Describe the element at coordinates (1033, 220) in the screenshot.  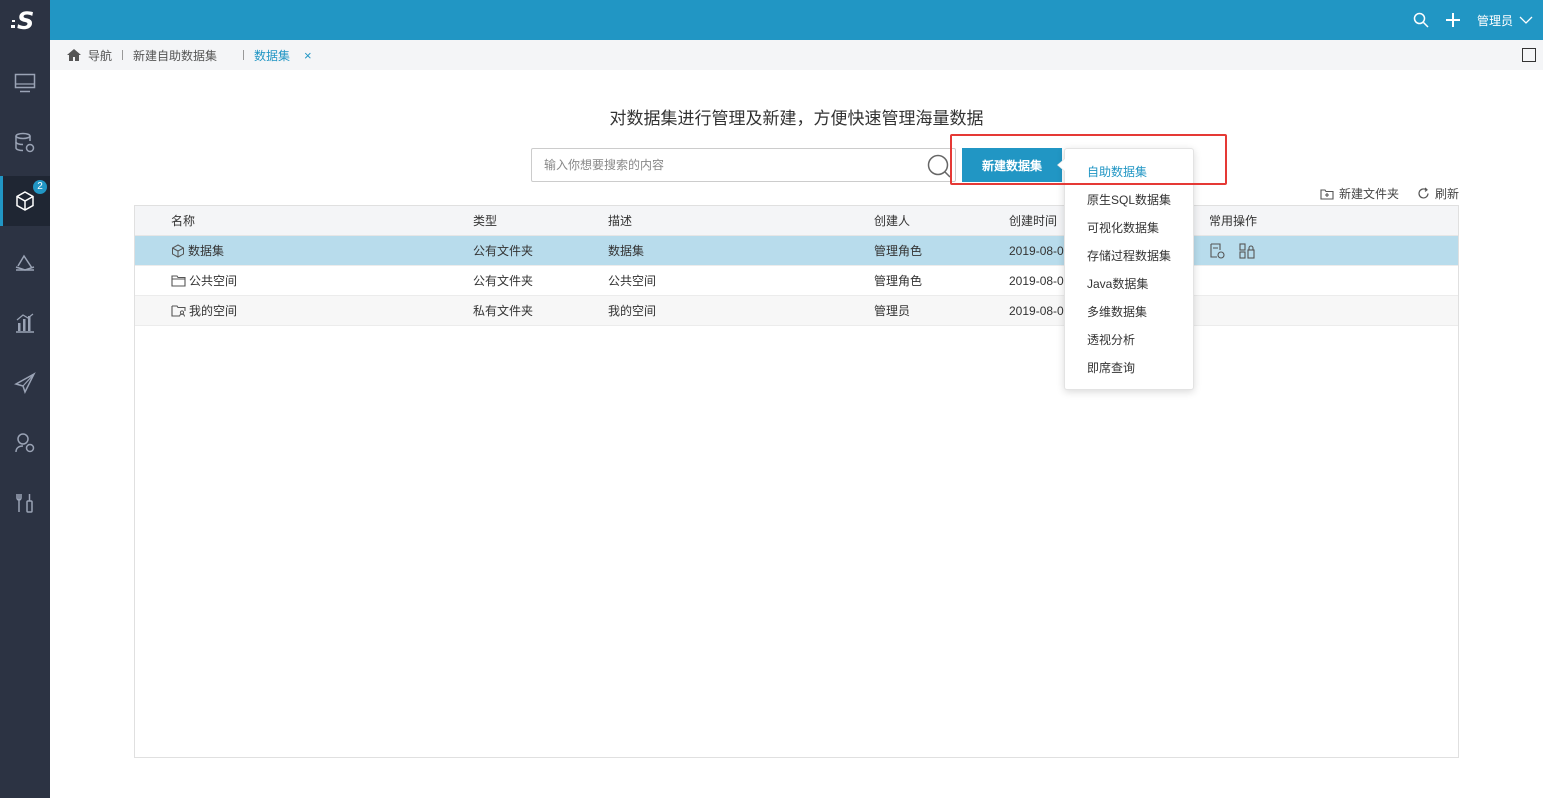
I see `column-header-time: 创建时间` at that location.